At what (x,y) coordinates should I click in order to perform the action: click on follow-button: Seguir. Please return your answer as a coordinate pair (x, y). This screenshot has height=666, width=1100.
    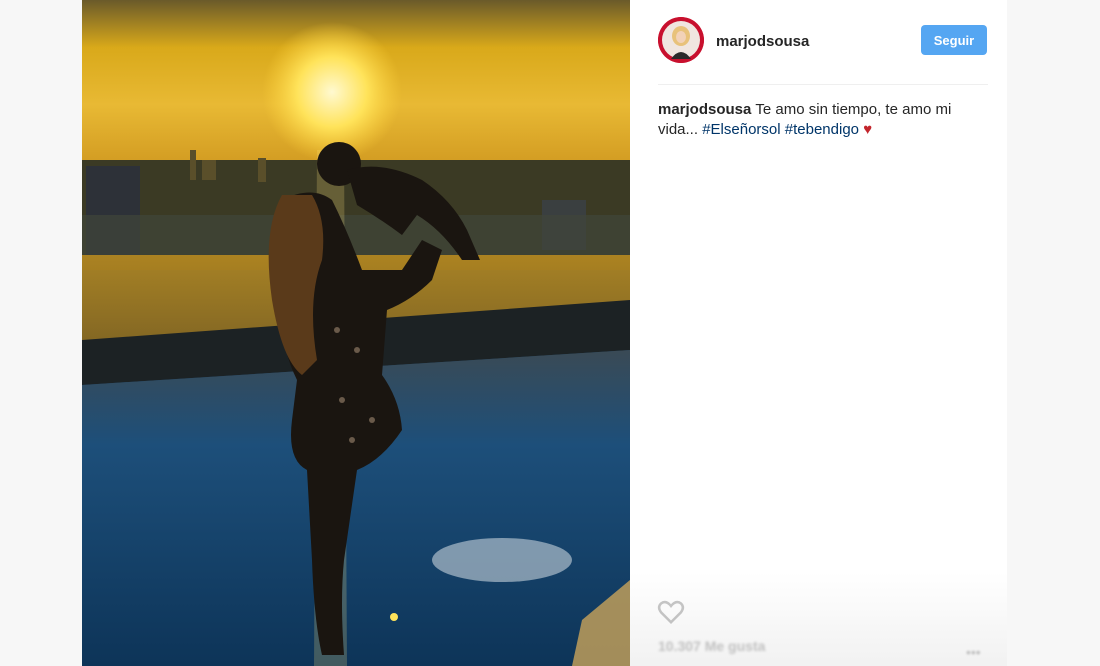
    Looking at the image, I should click on (954, 40).